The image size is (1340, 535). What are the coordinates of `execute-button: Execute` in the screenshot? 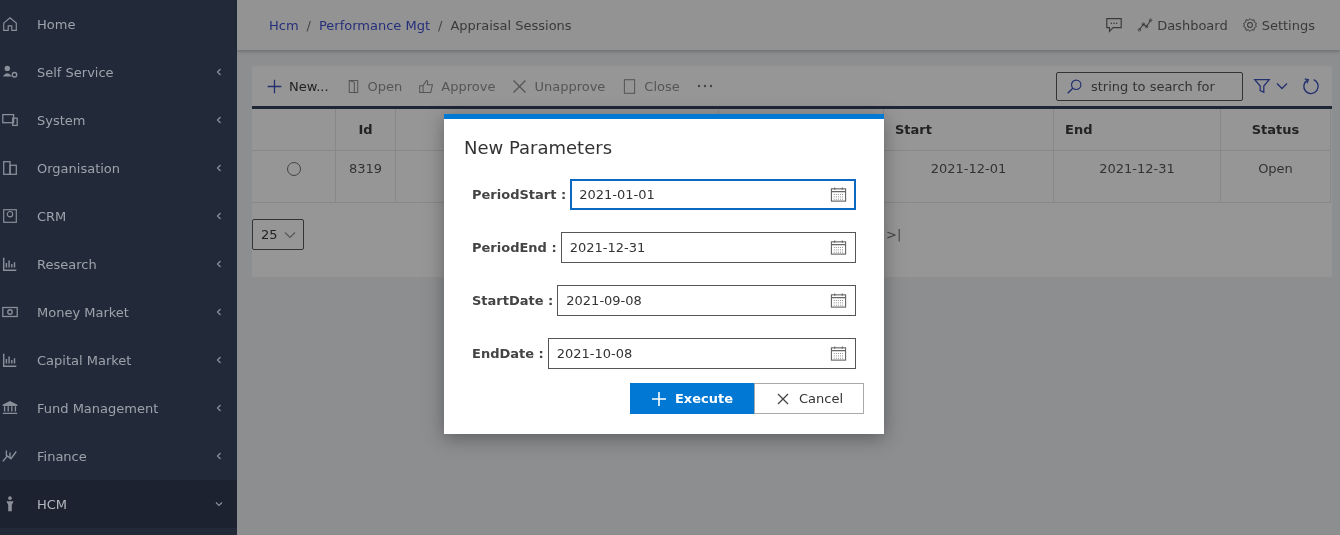 It's located at (691, 398).